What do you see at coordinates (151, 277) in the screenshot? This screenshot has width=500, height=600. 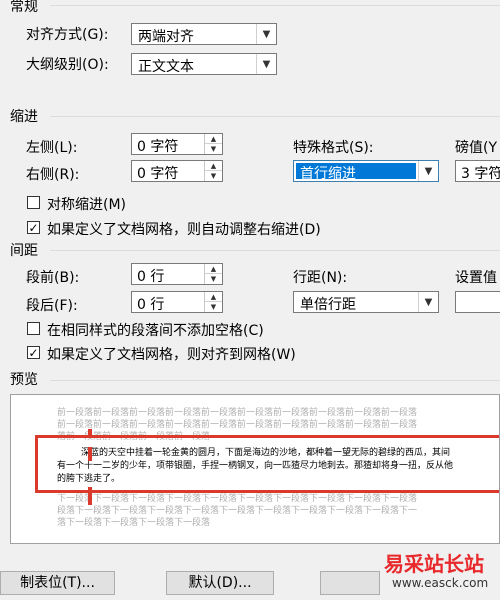 I see `space-before-value: 0 行` at bounding box center [151, 277].